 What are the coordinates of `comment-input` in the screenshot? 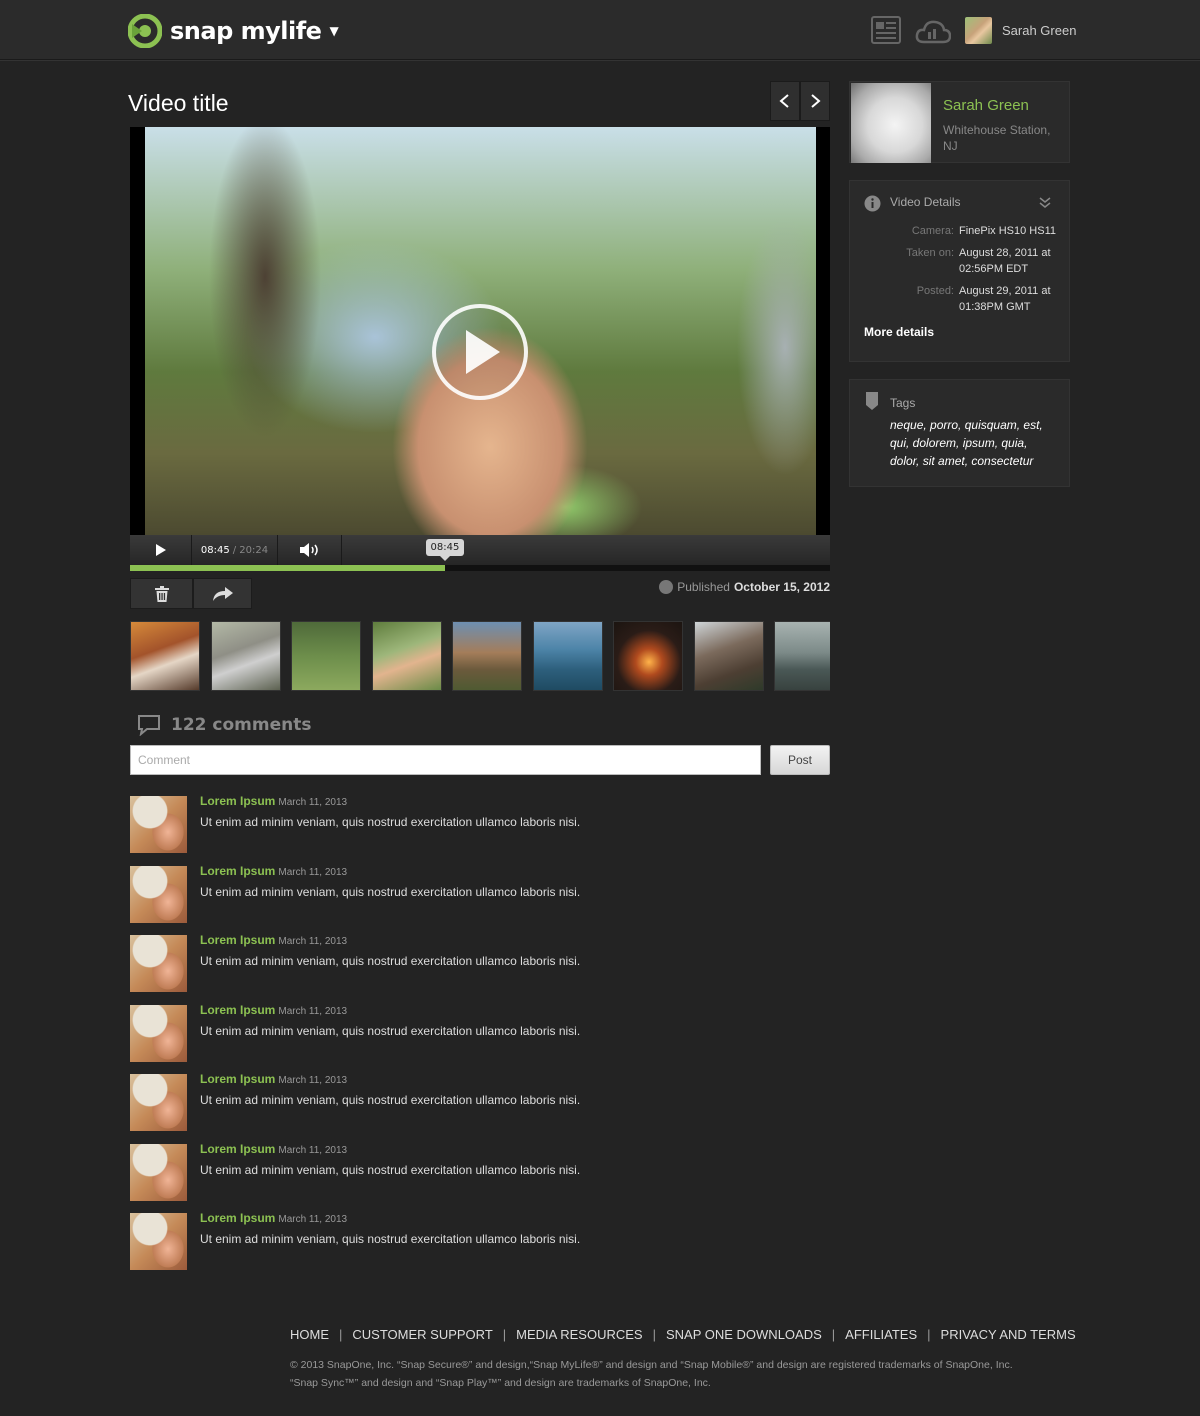 It's located at (445, 760).